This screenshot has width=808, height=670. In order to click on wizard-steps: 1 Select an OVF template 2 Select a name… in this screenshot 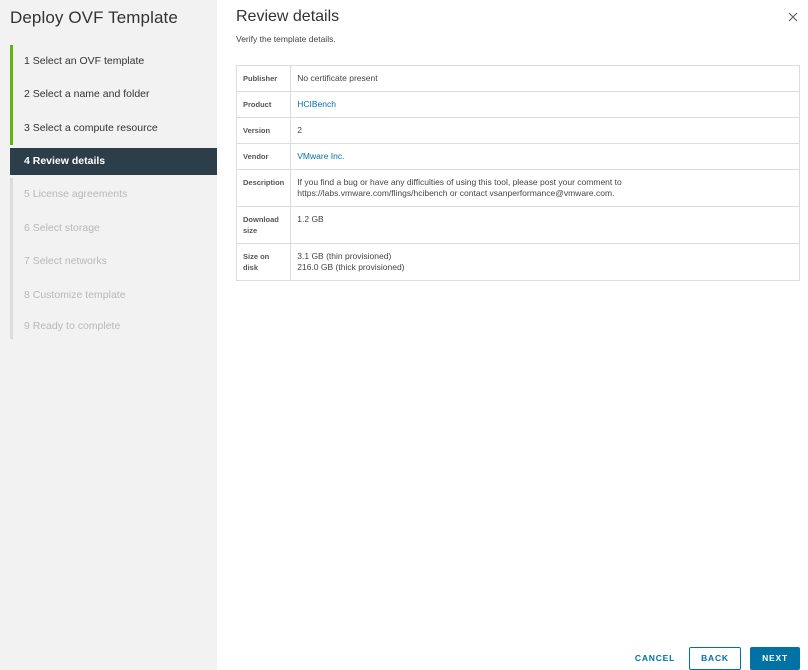, I will do `click(113, 192)`.